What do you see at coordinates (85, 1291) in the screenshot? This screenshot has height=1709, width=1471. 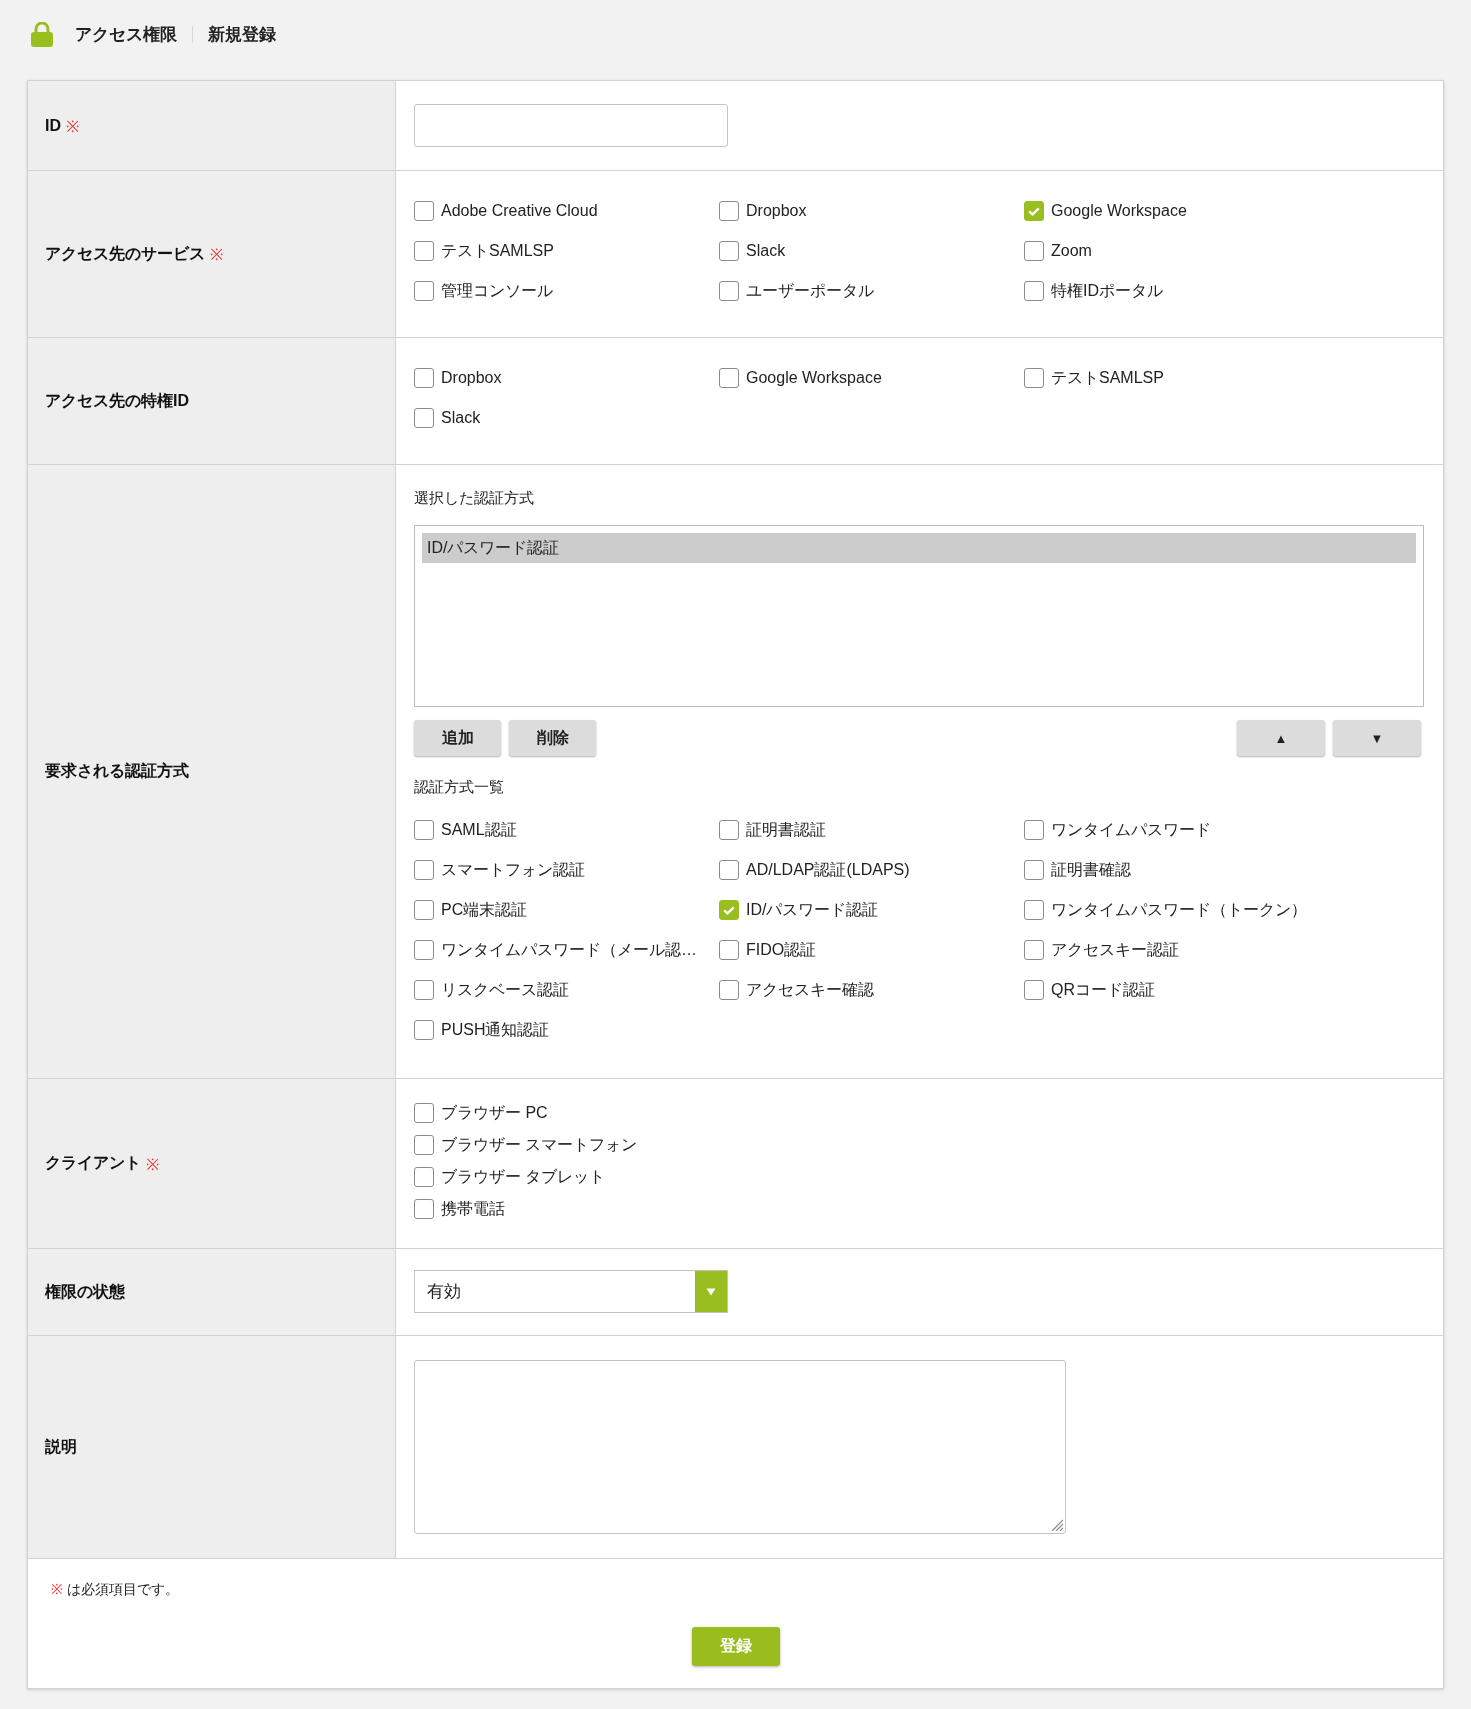 I see `field-label: 権限の状態` at bounding box center [85, 1291].